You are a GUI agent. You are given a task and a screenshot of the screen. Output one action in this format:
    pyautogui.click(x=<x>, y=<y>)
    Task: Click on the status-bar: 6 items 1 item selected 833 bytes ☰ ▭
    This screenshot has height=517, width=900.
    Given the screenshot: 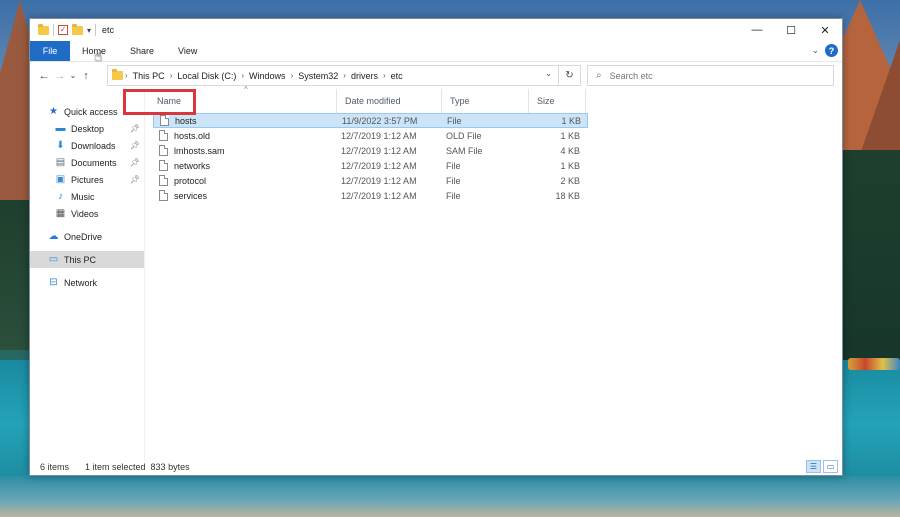 What is the action you would take?
    pyautogui.click(x=436, y=467)
    